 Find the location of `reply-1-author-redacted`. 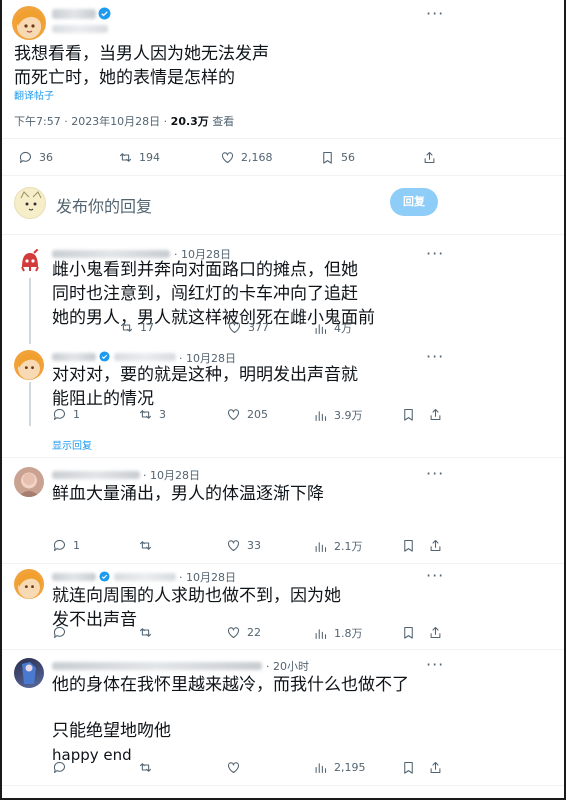

reply-1-author-redacted is located at coordinates (111, 254).